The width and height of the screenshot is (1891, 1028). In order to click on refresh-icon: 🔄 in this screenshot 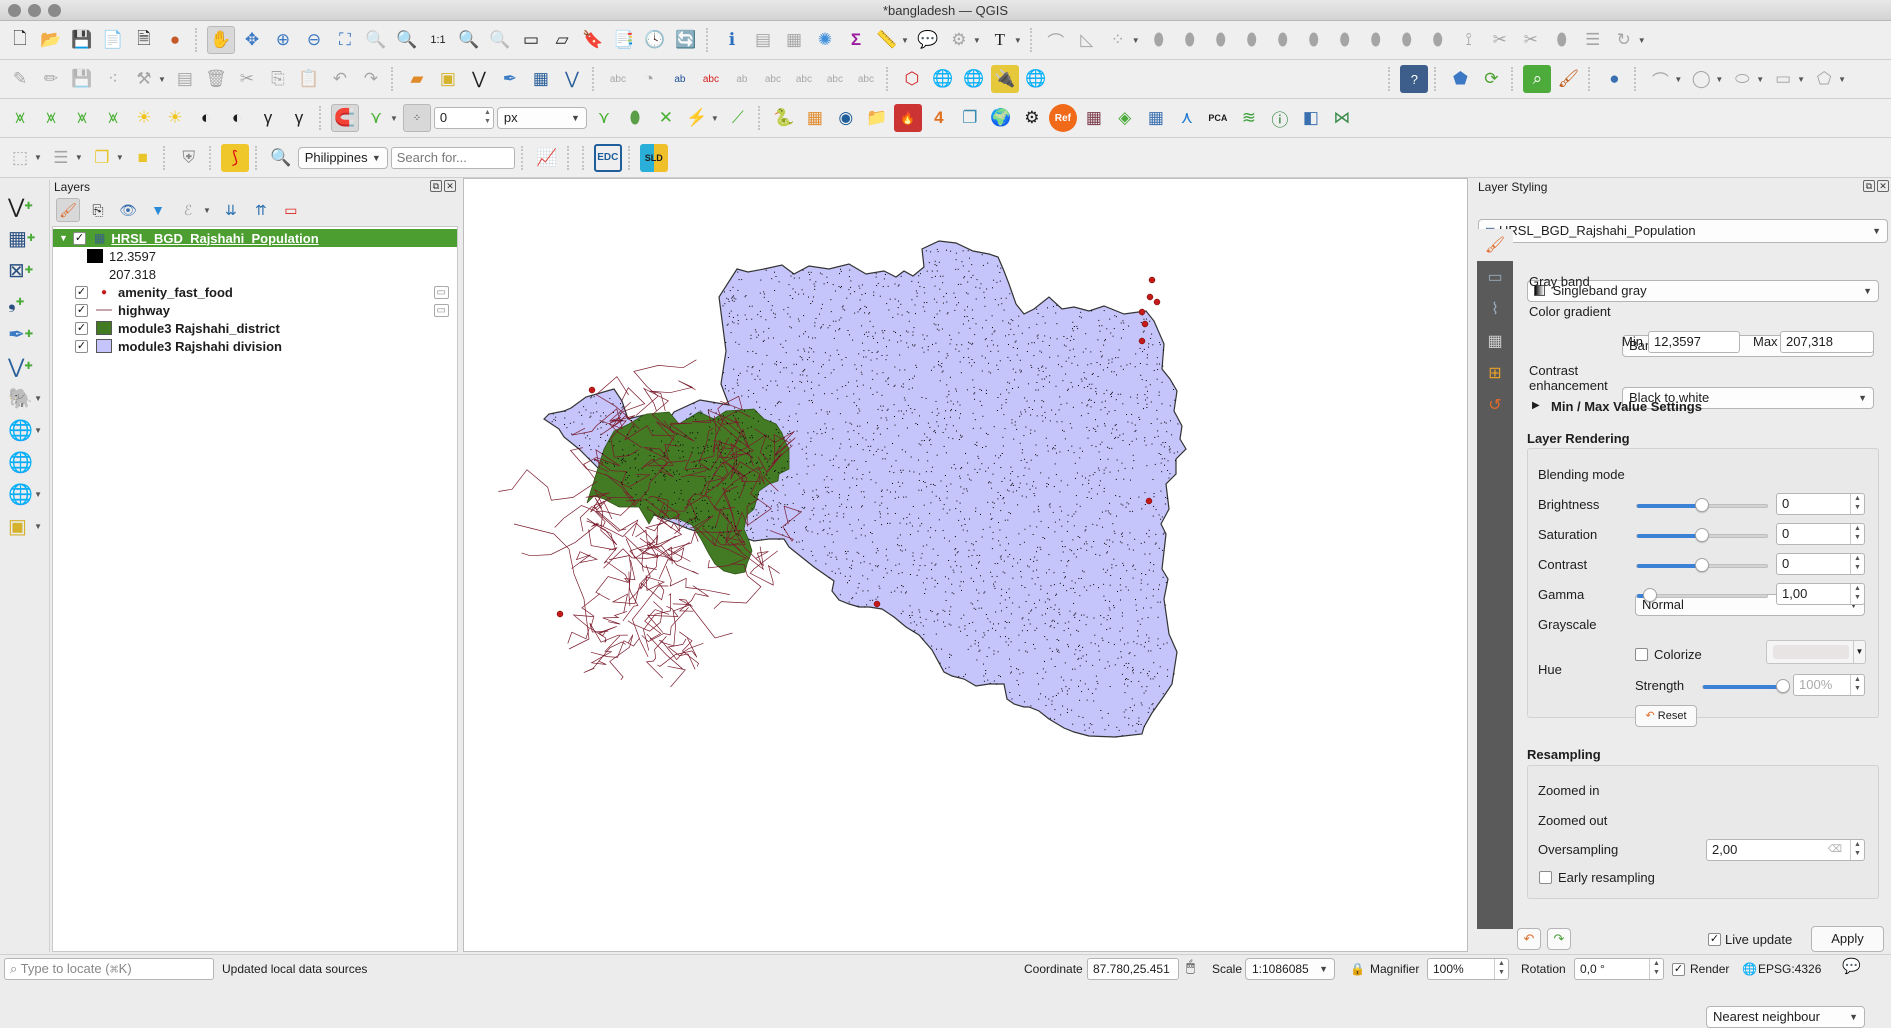, I will do `click(686, 40)`.